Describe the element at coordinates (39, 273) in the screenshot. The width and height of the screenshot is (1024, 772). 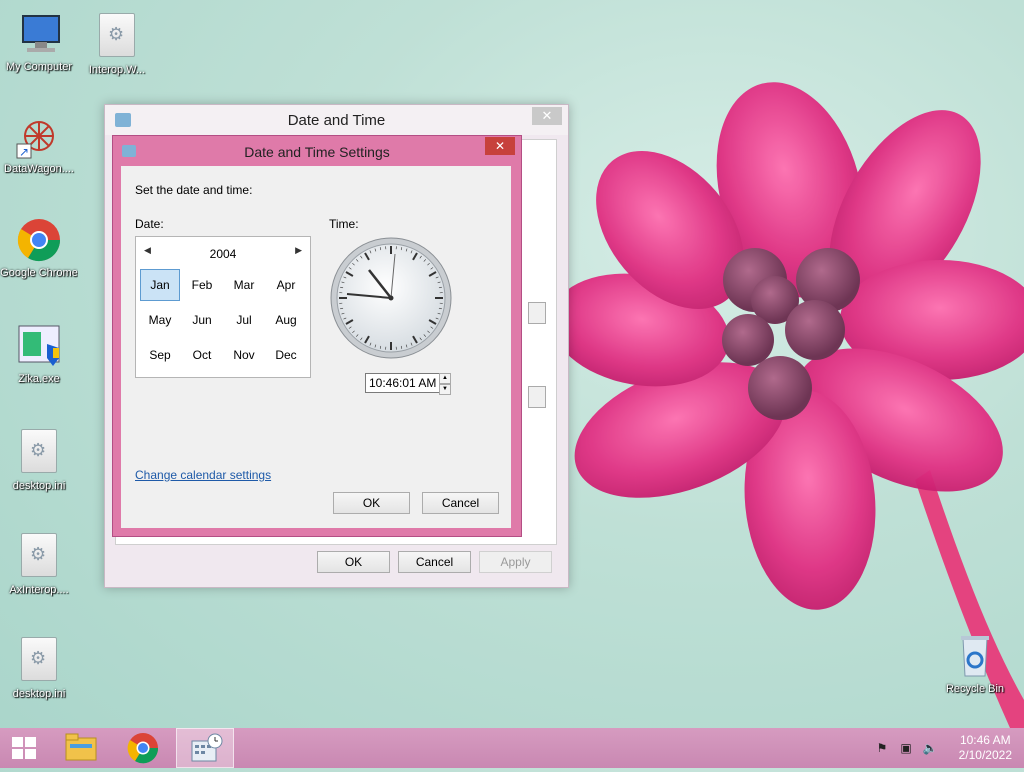
I see `desktop-icon-label: Google Chrome` at that location.